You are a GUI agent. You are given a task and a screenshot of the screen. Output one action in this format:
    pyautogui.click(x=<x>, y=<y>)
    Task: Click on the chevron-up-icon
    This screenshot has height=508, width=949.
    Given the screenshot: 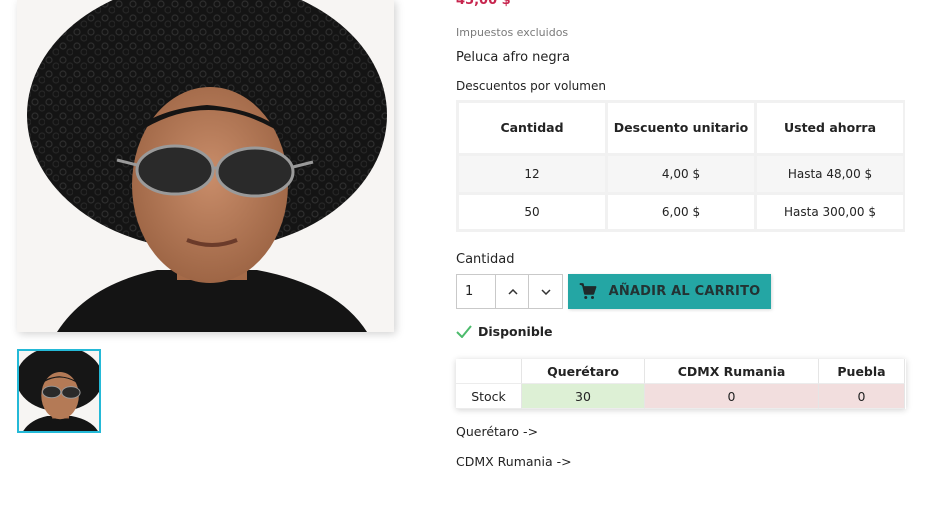 What is the action you would take?
    pyautogui.click(x=512, y=291)
    